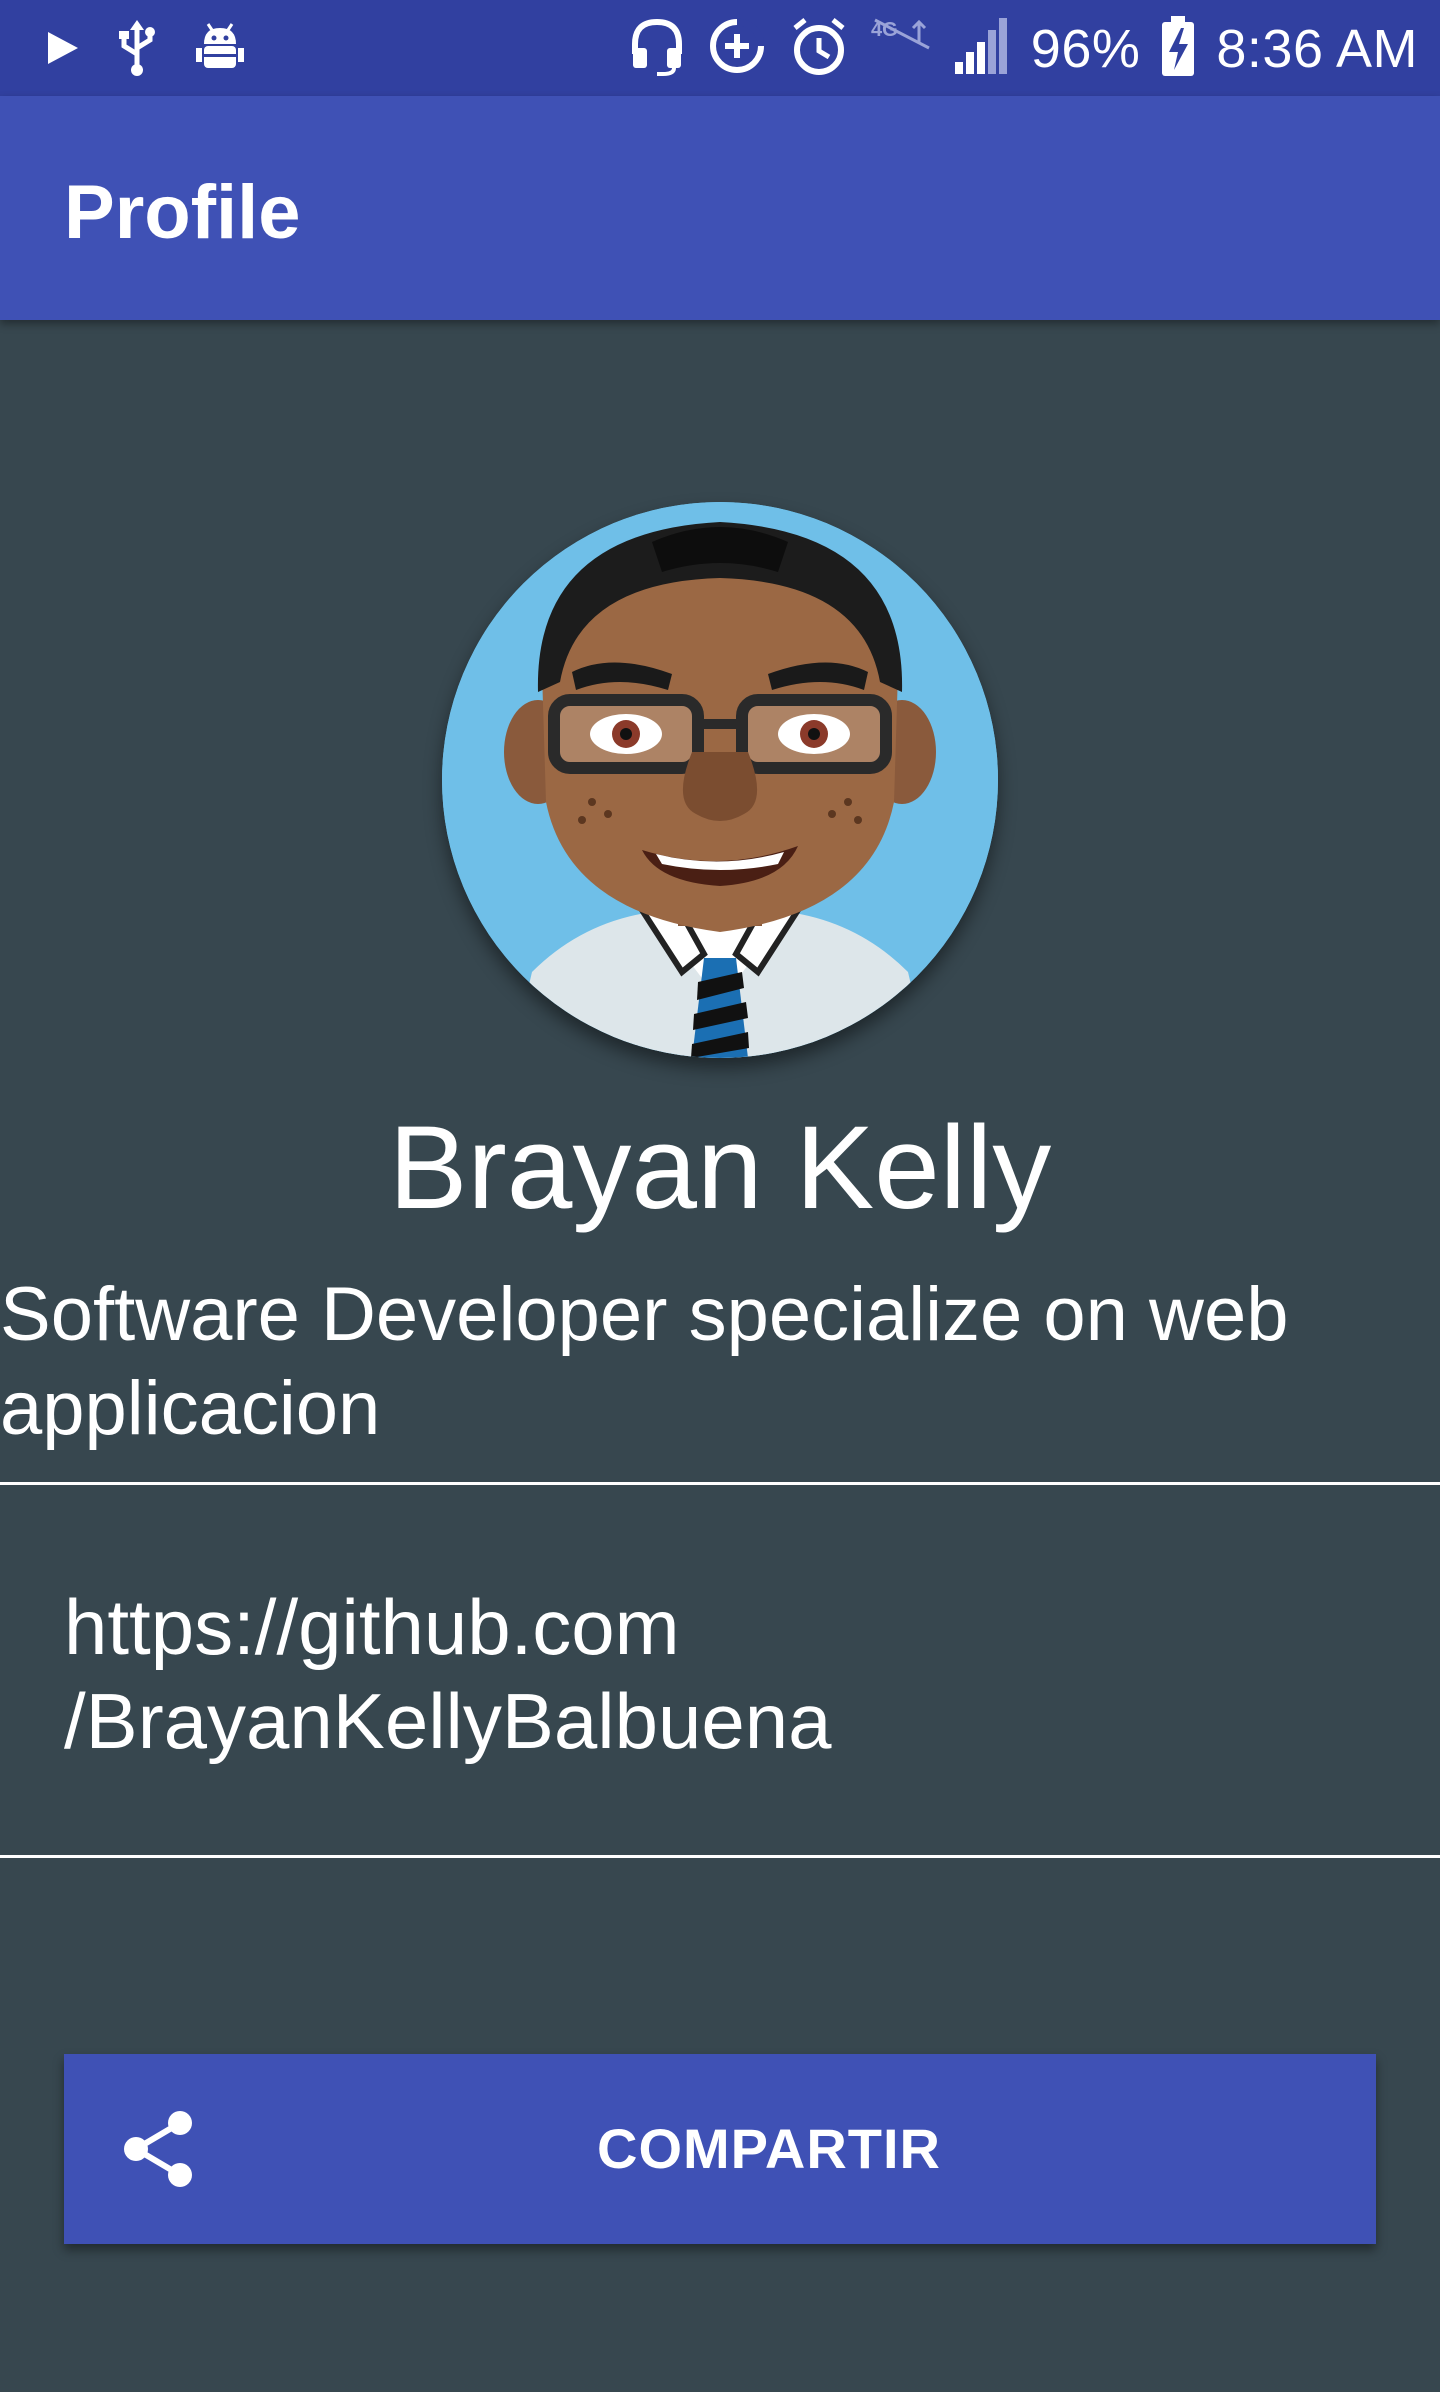 This screenshot has height=2392, width=1440. I want to click on alarm-icon, so click(819, 48).